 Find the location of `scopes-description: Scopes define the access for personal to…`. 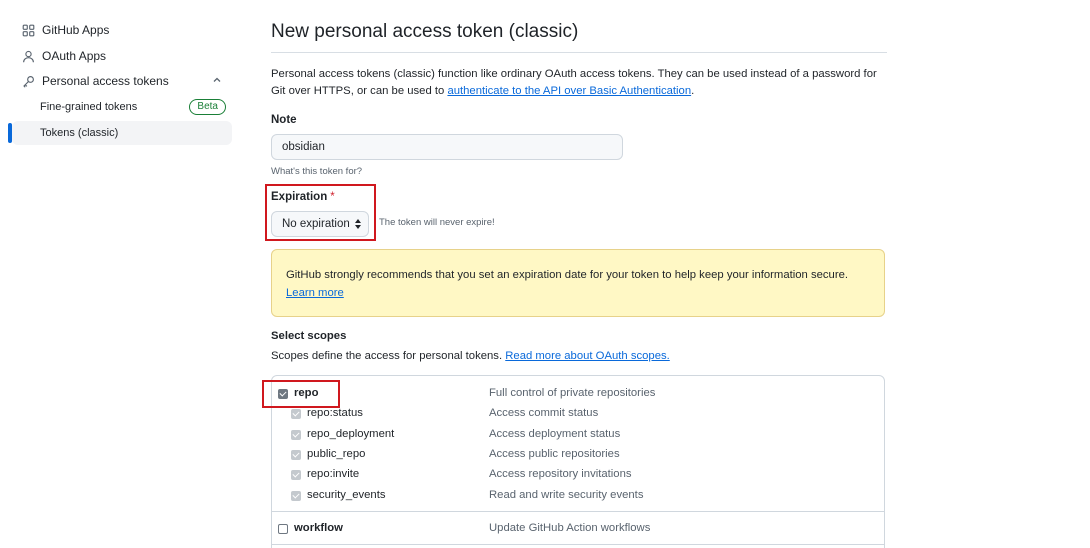

scopes-description: Scopes define the access for personal to… is located at coordinates (470, 356).